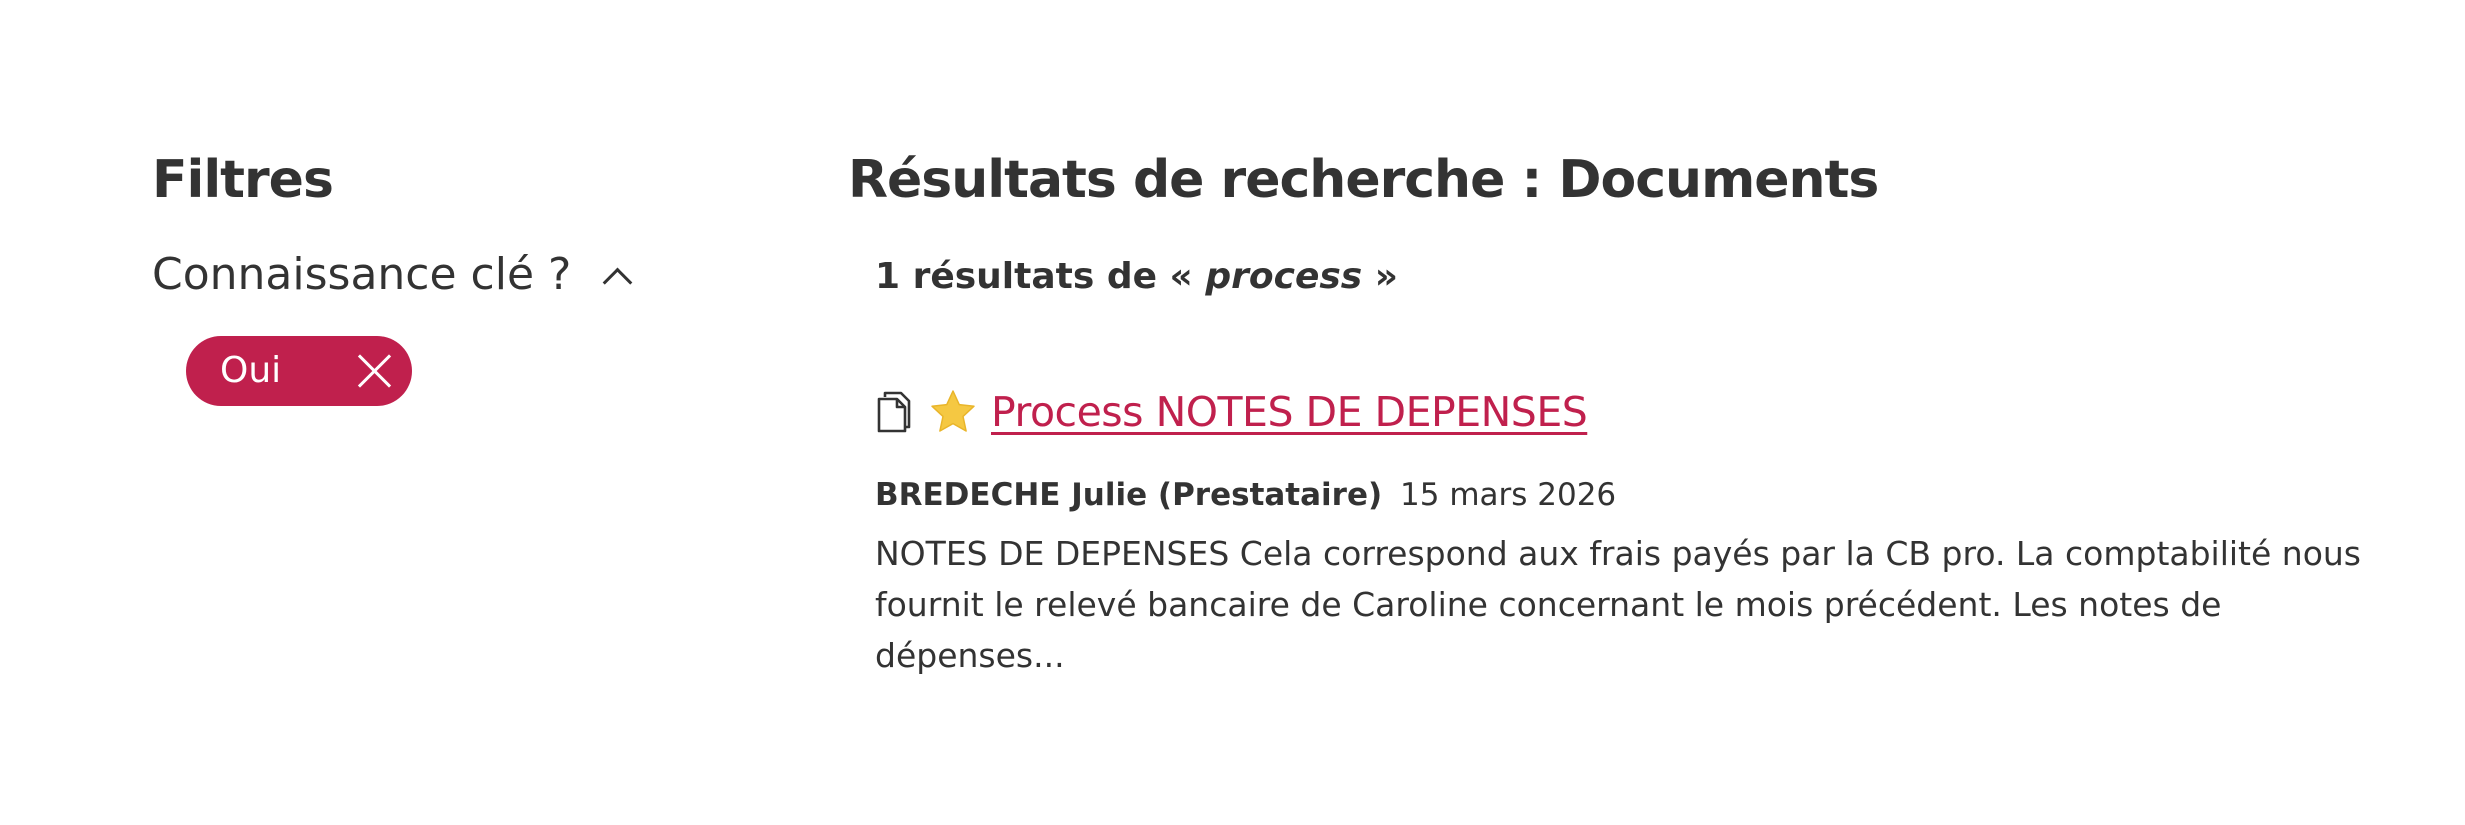 Image resolution: width=2465 pixels, height=825 pixels. What do you see at coordinates (1289, 412) in the screenshot?
I see `result-title-link: Process NOTES DE DEPENSES` at bounding box center [1289, 412].